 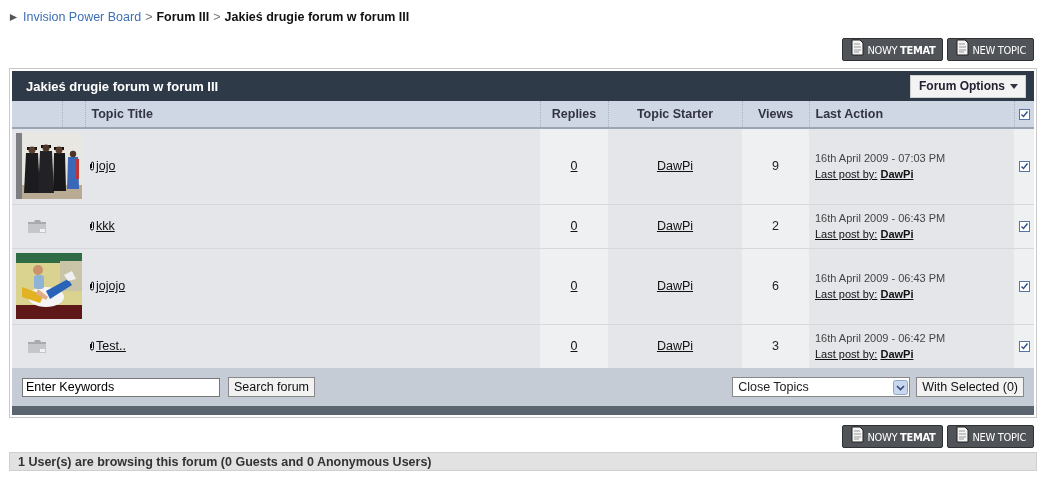 I want to click on action-dropdown: Close Topics, so click(x=821, y=387).